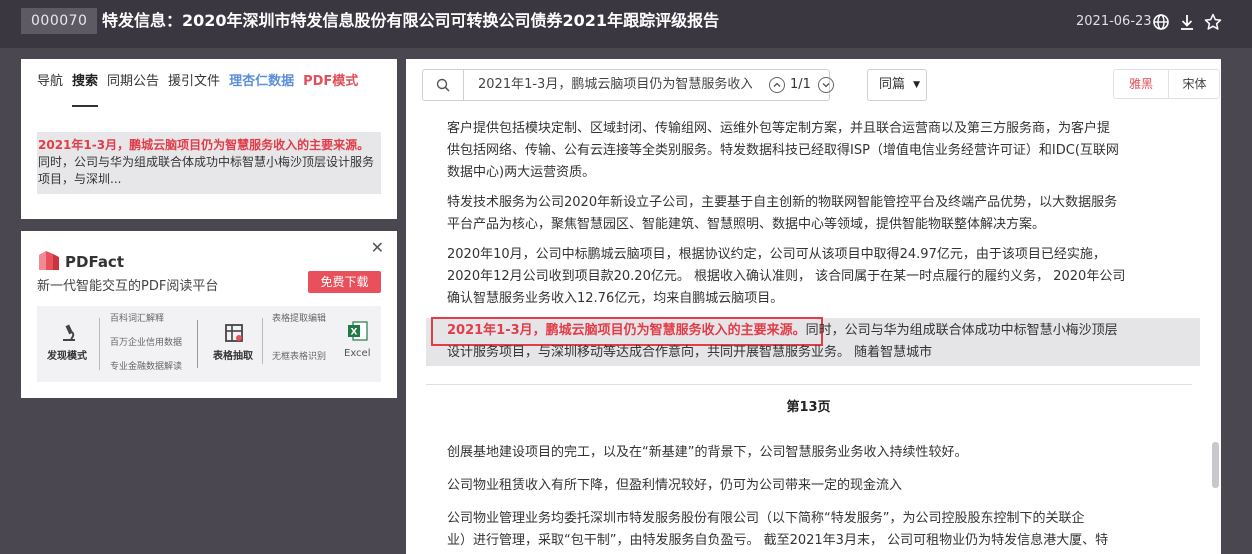 This screenshot has height=554, width=1252. Describe the element at coordinates (99, 344) in the screenshot. I see `bracket-left` at that location.